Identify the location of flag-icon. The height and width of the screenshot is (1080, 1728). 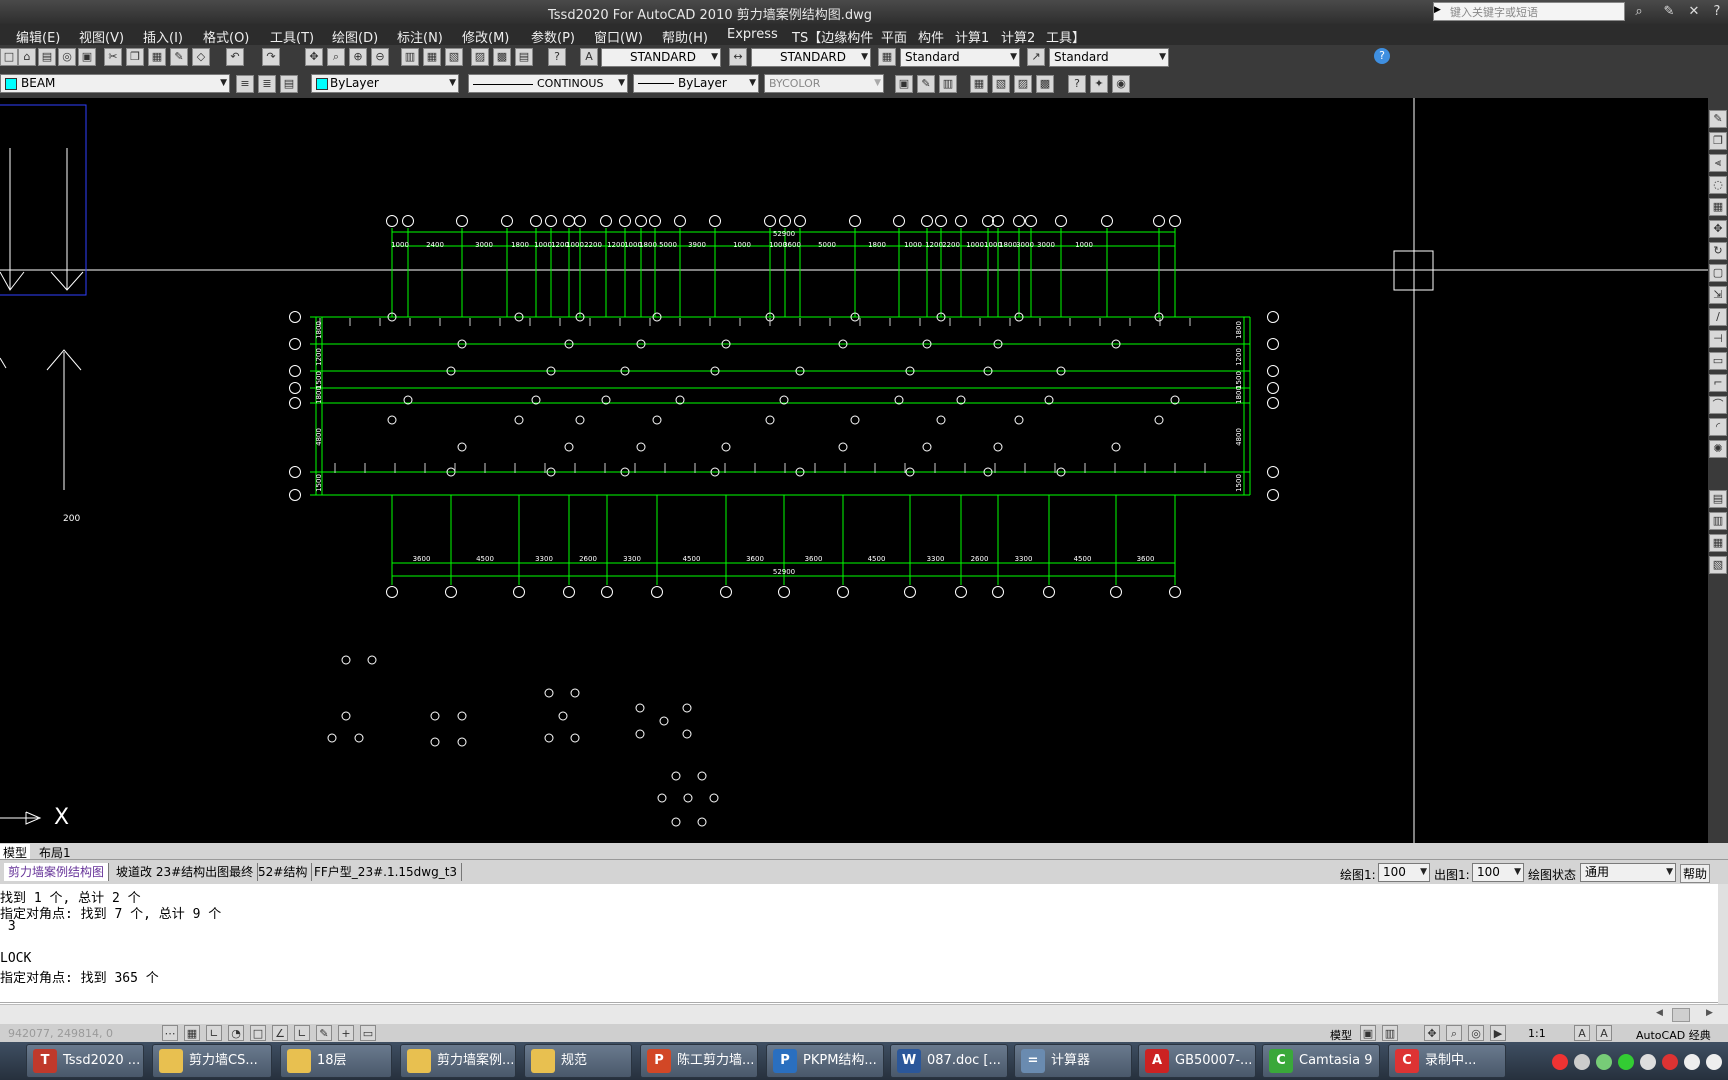
(1692, 1062).